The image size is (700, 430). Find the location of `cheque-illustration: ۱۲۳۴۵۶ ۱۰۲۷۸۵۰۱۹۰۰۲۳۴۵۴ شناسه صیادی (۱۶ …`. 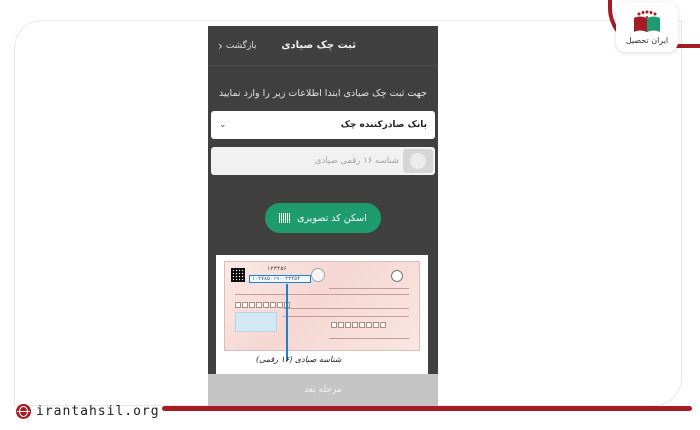

cheque-illustration: ۱۲۳۴۵۶ ۱۰۲۷۸۵۰۱۹۰۰۲۳۴۵۴ شناسه صیادی (۱۶ … is located at coordinates (322, 315).